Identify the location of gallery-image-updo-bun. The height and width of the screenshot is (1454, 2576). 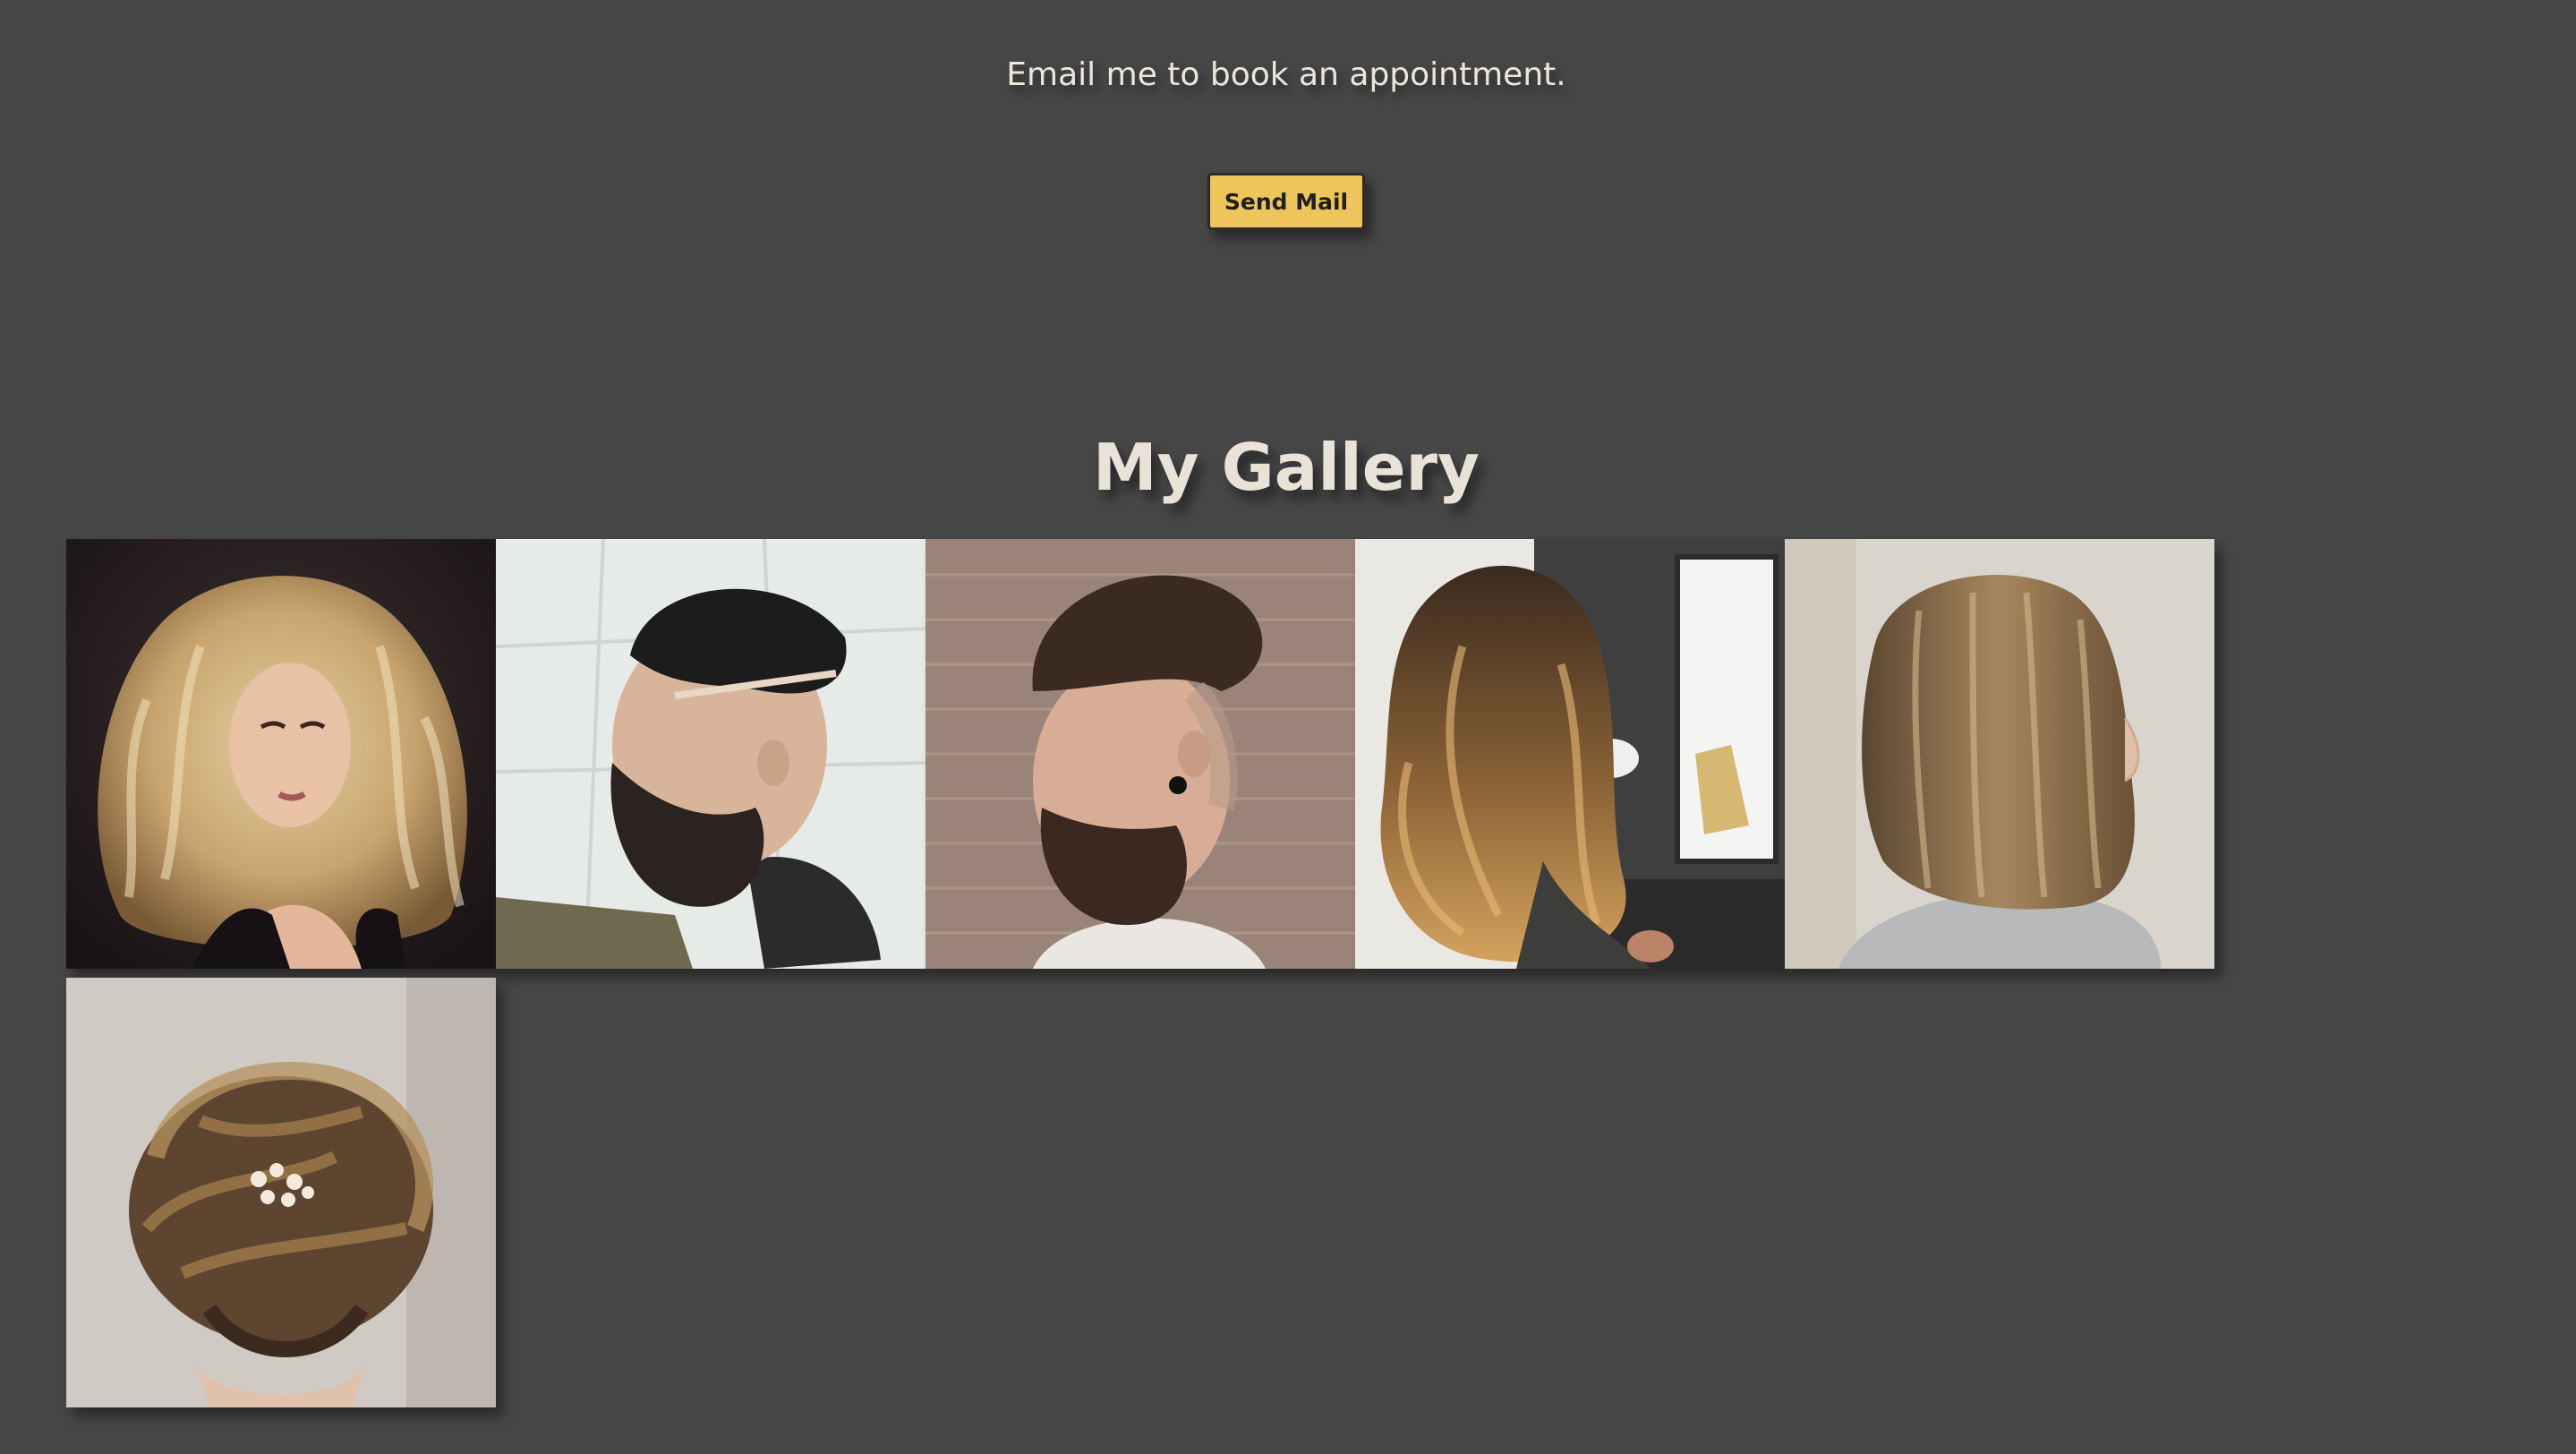
(281, 1192).